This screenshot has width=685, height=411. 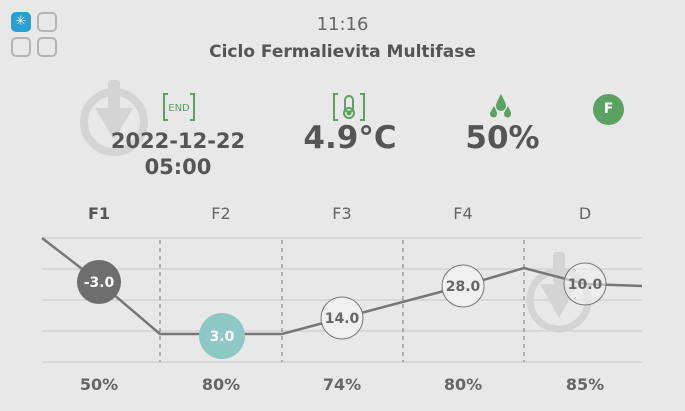 I want to click on svg-text: -3.0, so click(x=99, y=283).